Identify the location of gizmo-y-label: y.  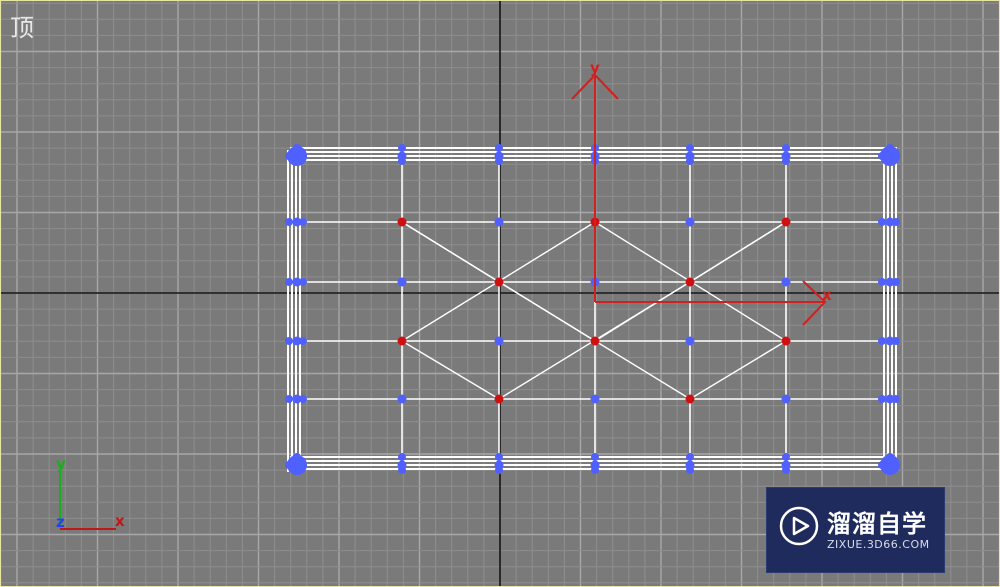
(595, 68).